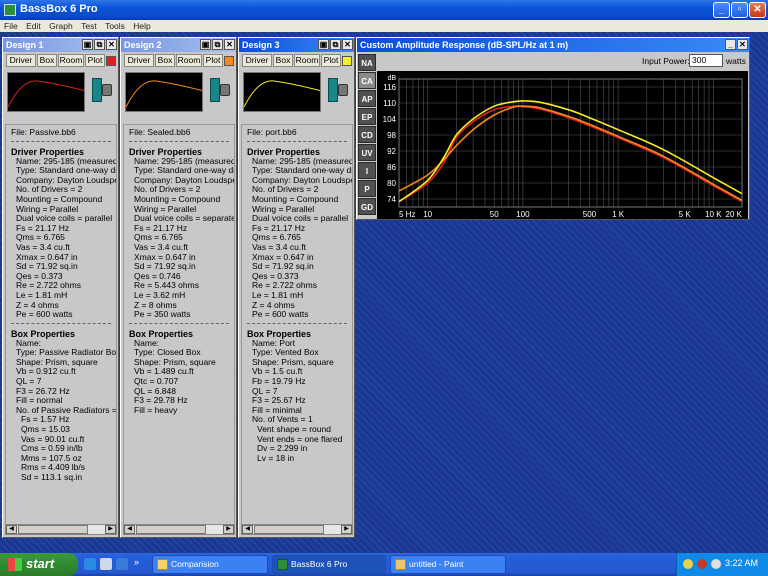 This screenshot has height=576, width=768. What do you see at coordinates (685, 214) in the screenshot?
I see `x-tick-label: 5 K` at bounding box center [685, 214].